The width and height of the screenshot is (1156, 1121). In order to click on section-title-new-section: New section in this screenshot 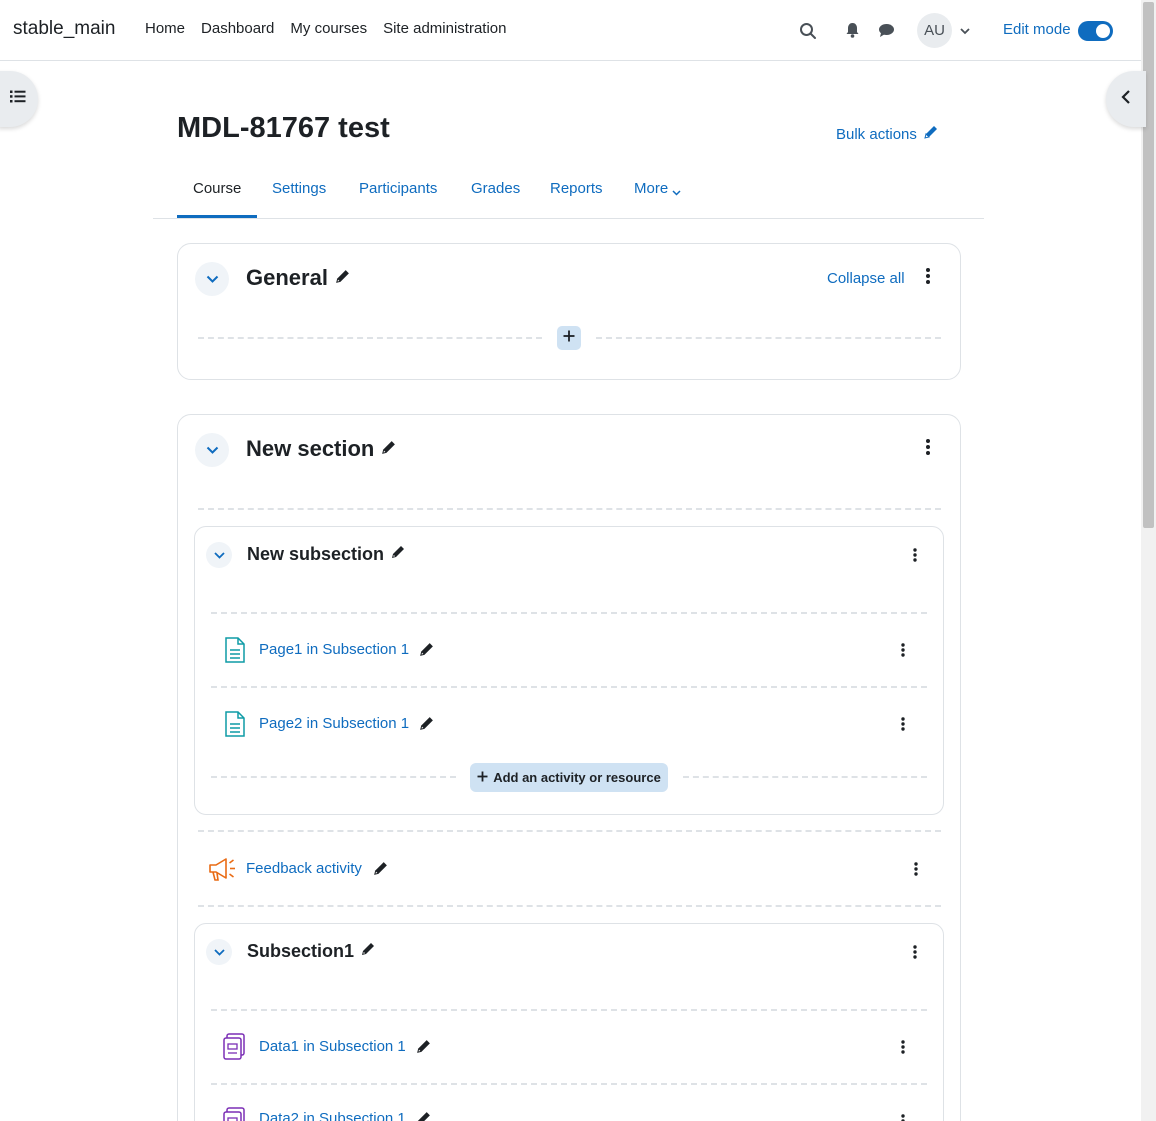, I will do `click(321, 449)`.